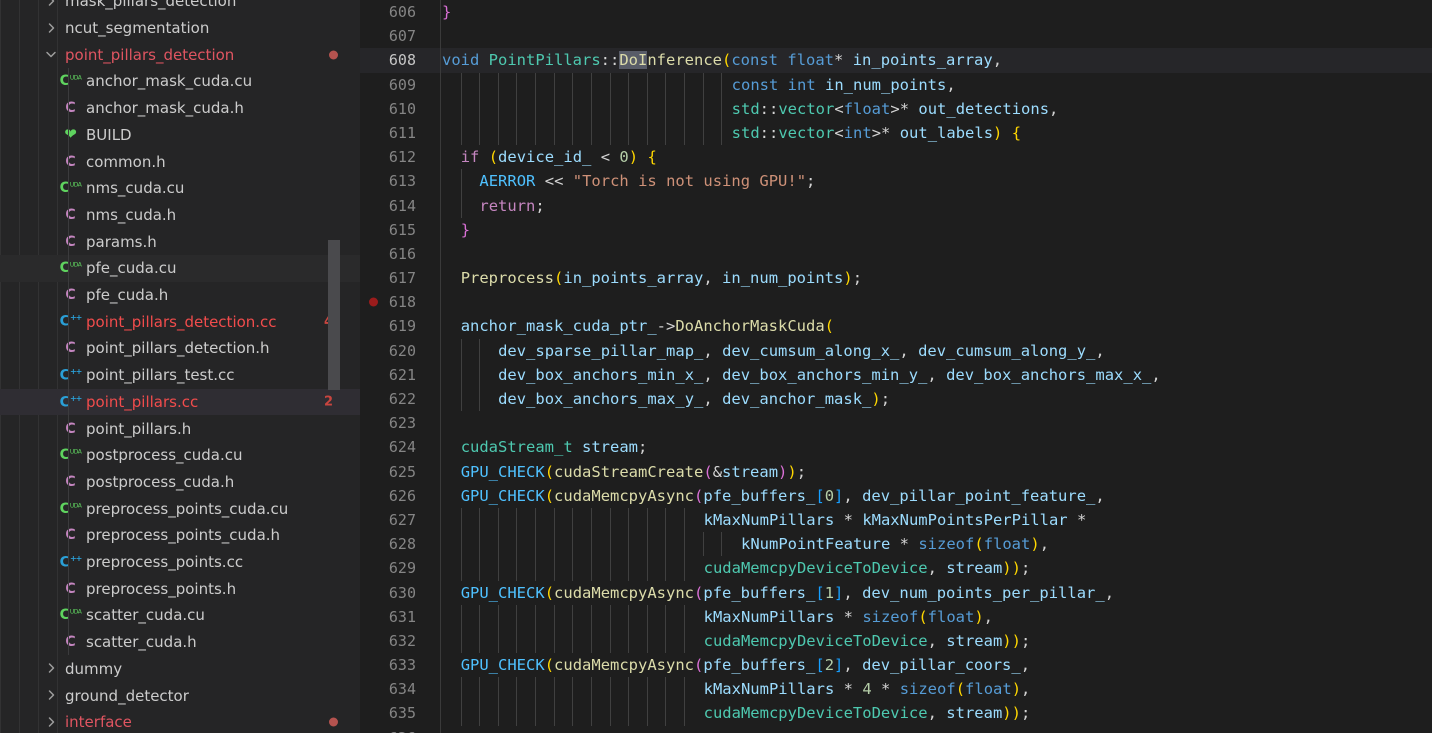 This screenshot has width=1432, height=733. I want to click on line-number: 632, so click(394, 641).